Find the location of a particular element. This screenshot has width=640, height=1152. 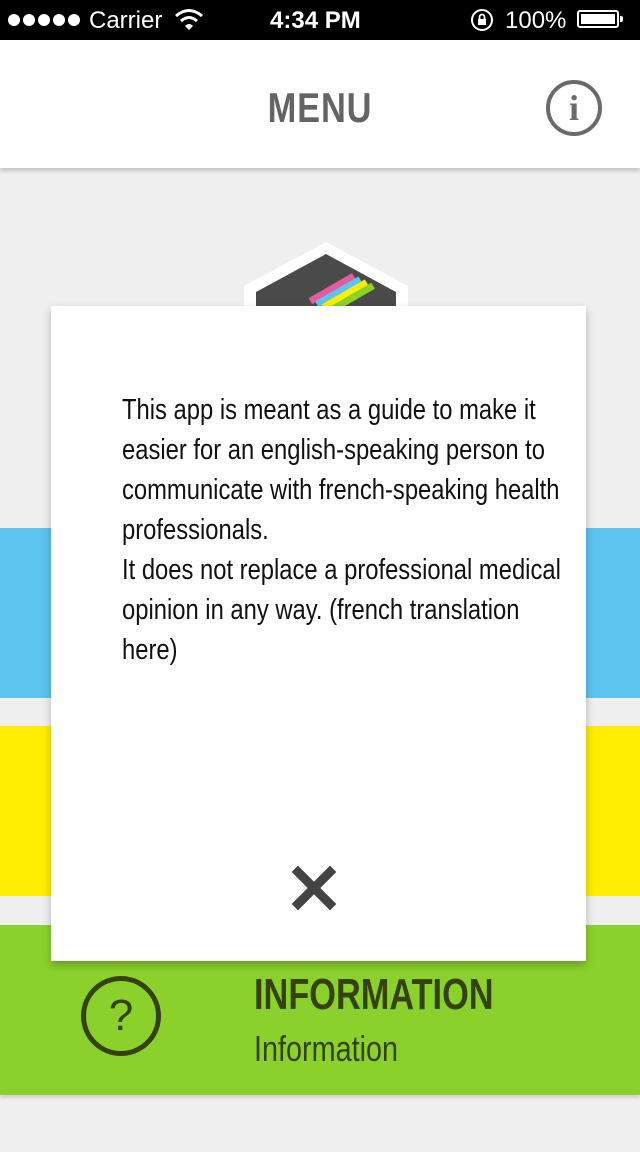

lock-icon is located at coordinates (482, 20).